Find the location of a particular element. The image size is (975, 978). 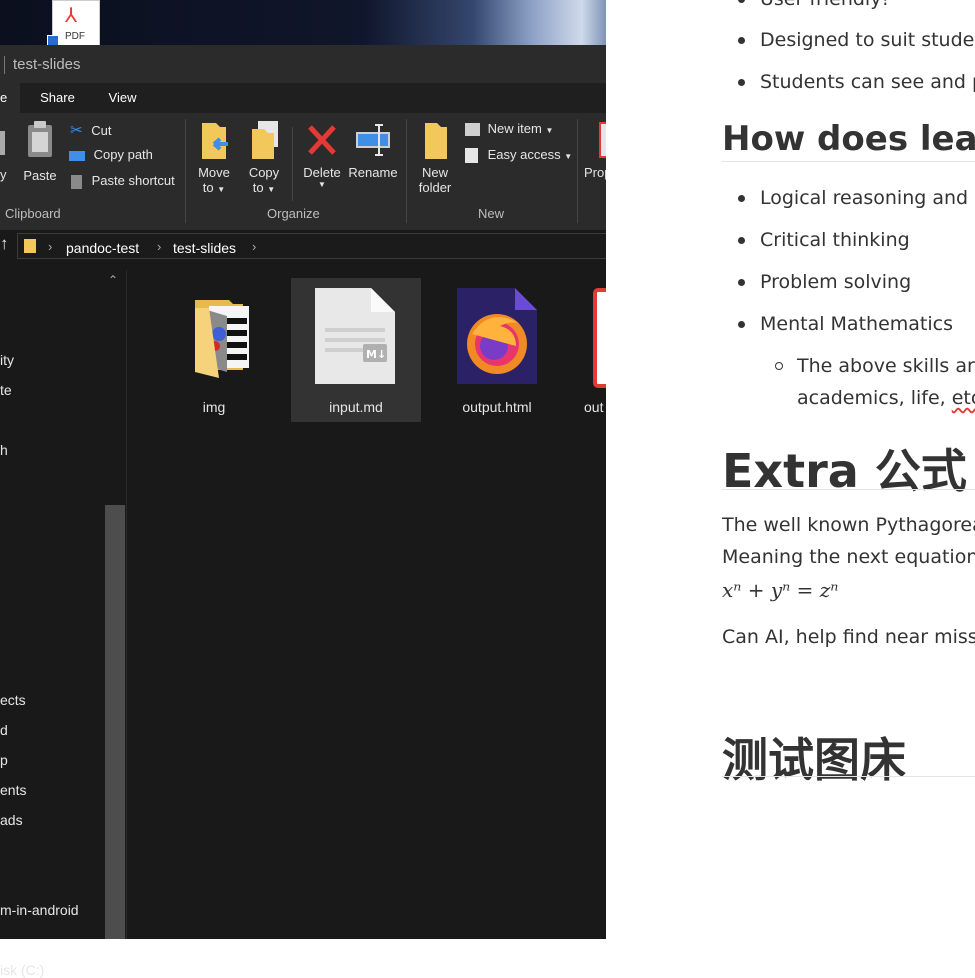

ribbon-tabs: e Share View is located at coordinates (303, 98).